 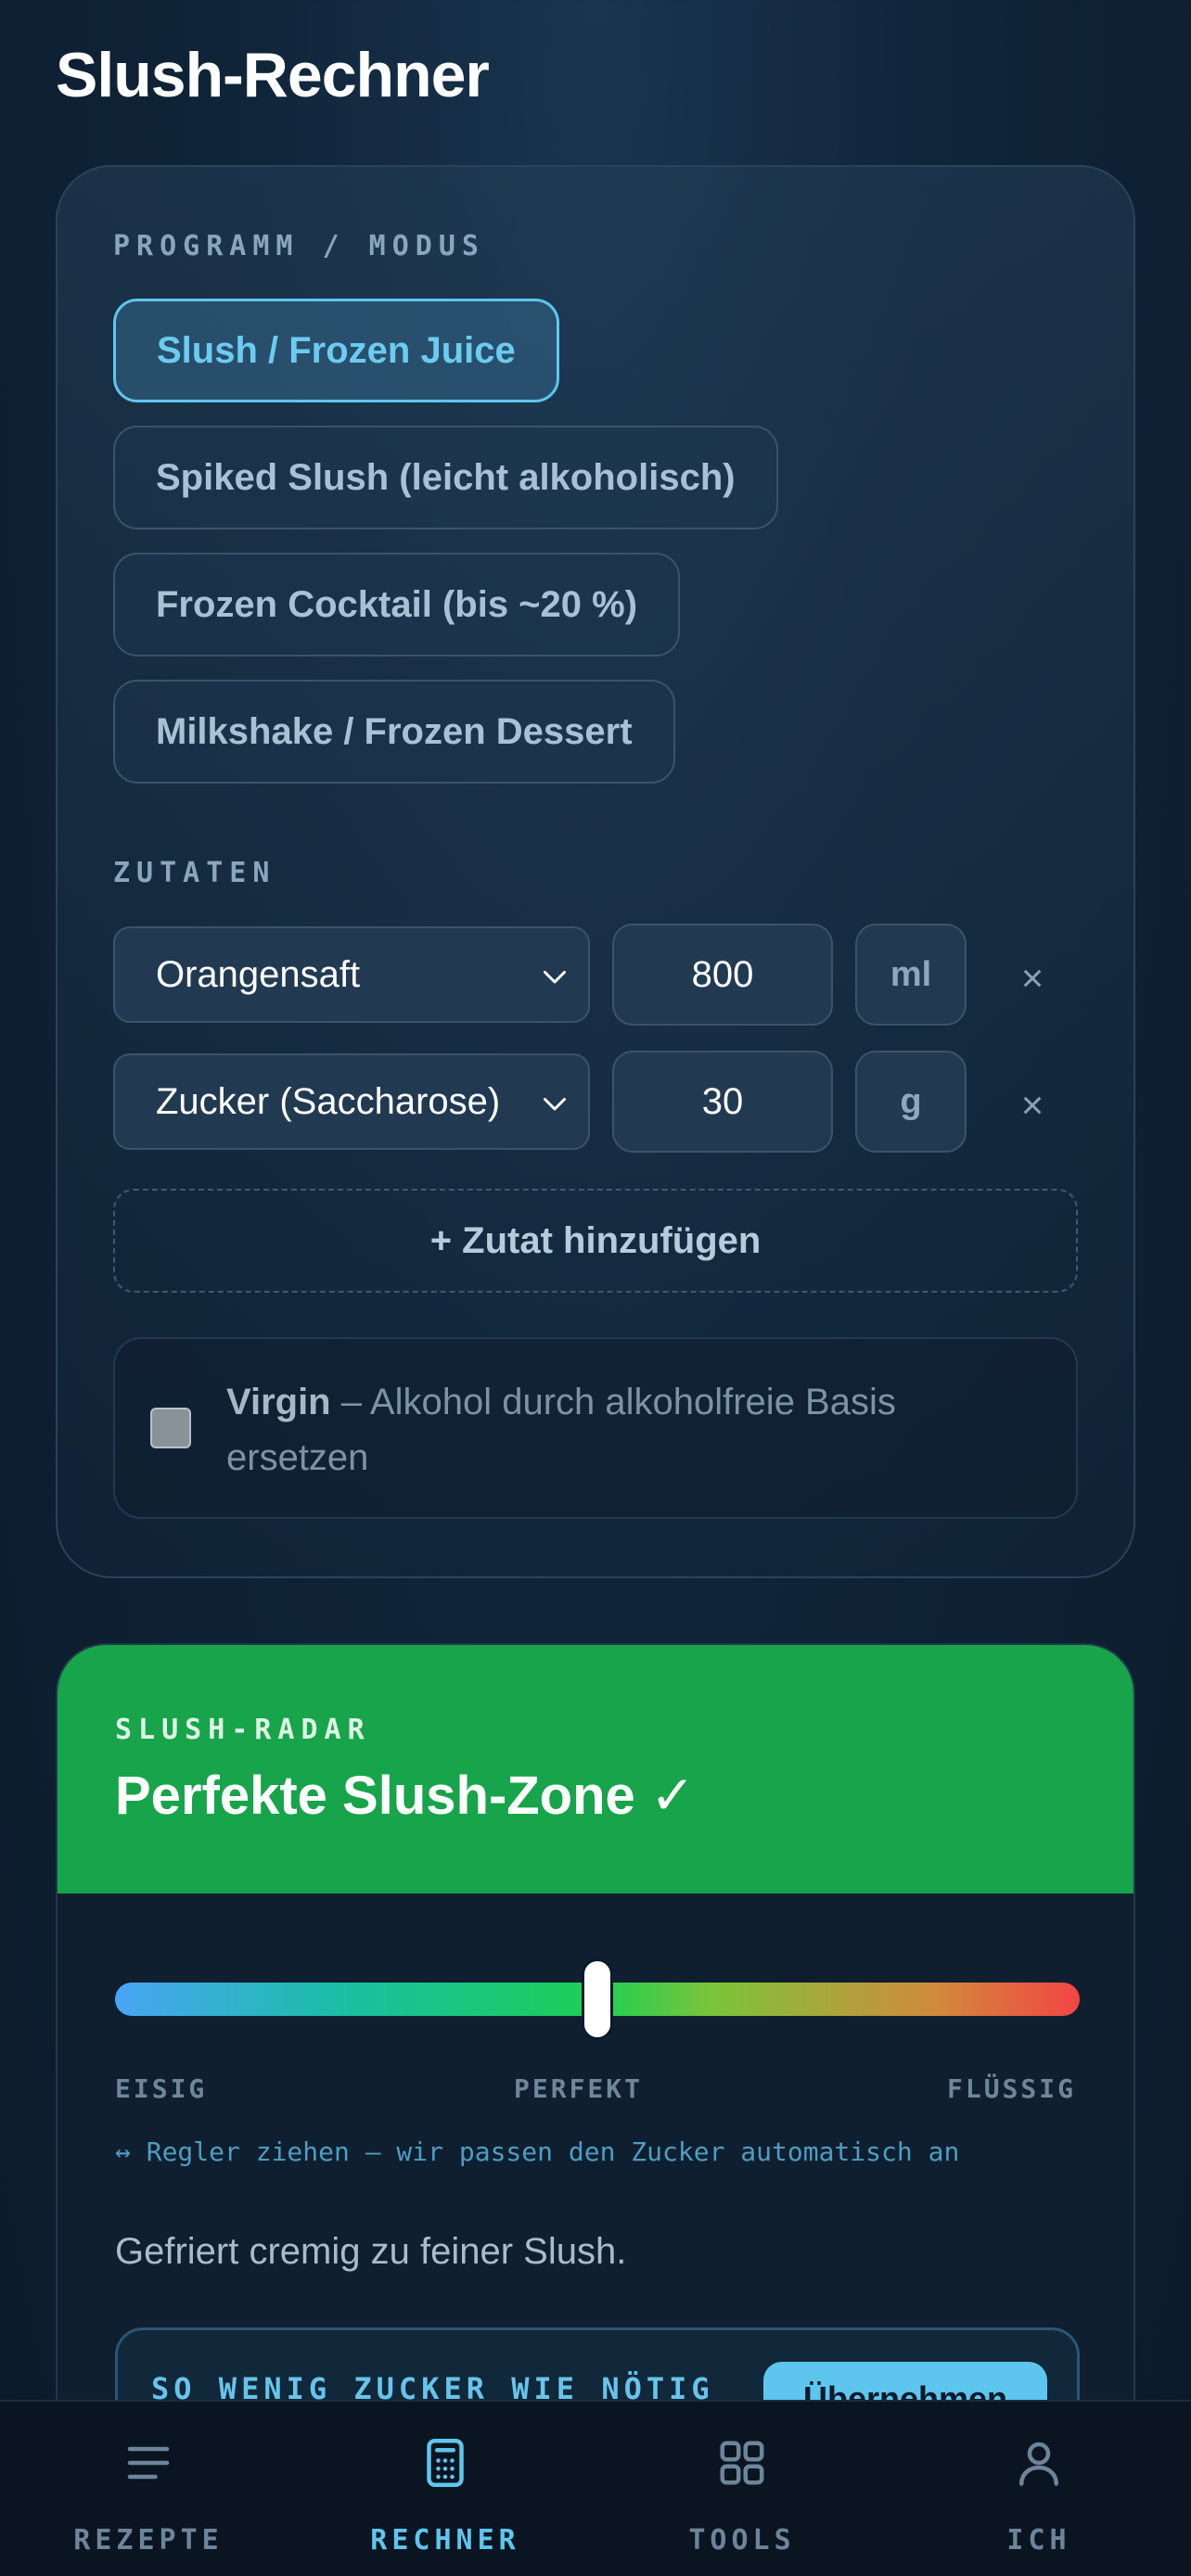 I want to click on tab-label: TOOLS, so click(x=742, y=2540).